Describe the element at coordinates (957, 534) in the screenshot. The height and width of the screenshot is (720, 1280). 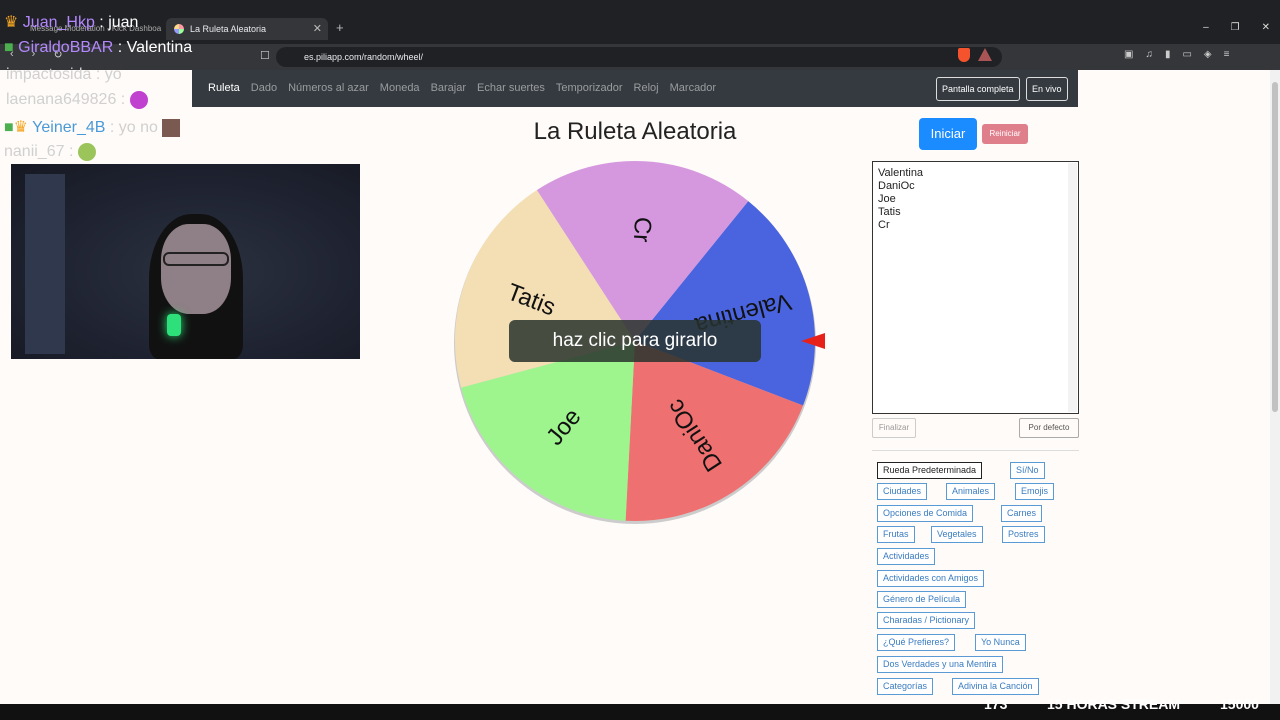
I see `preset-vegetales: Vegetales` at that location.